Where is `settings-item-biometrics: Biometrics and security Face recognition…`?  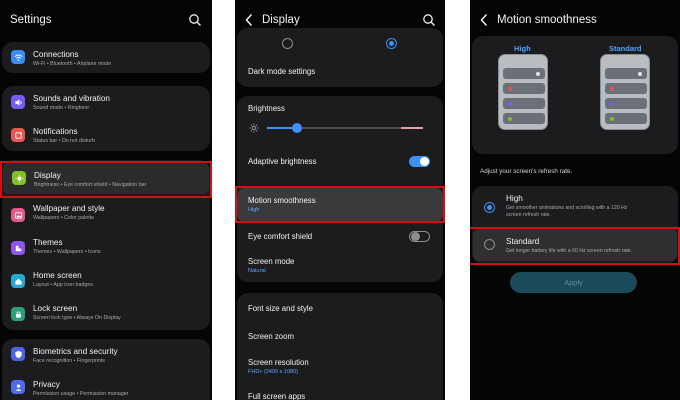 settings-item-biometrics: Biometrics and security Face recognition… is located at coordinates (106, 355).